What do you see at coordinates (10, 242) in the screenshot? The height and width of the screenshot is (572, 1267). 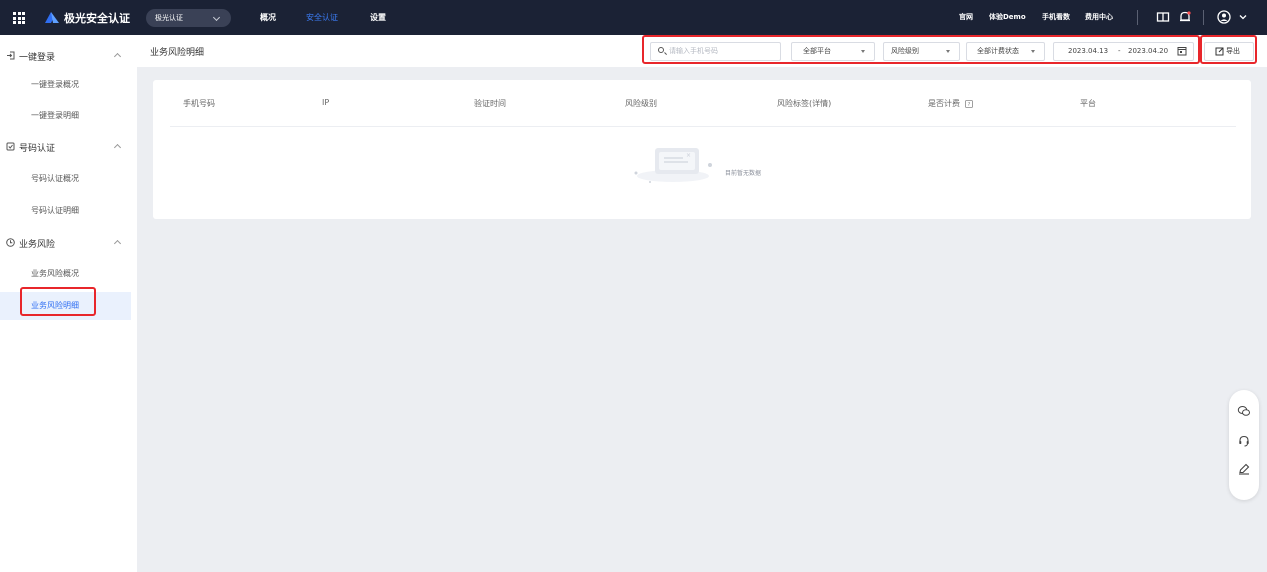 I see `risk-icon` at bounding box center [10, 242].